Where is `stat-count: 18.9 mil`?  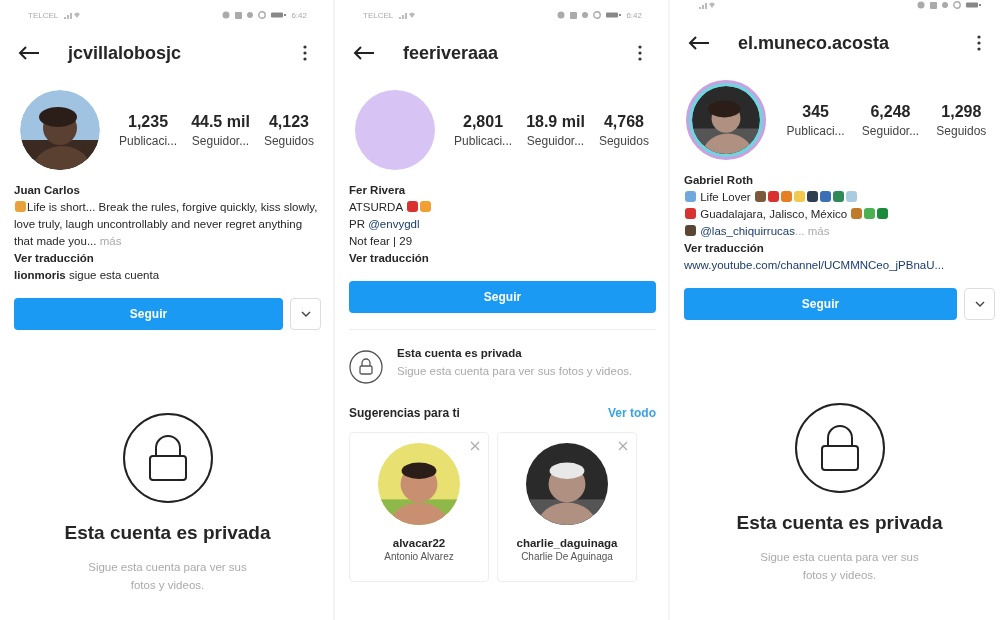
stat-count: 18.9 mil is located at coordinates (555, 121).